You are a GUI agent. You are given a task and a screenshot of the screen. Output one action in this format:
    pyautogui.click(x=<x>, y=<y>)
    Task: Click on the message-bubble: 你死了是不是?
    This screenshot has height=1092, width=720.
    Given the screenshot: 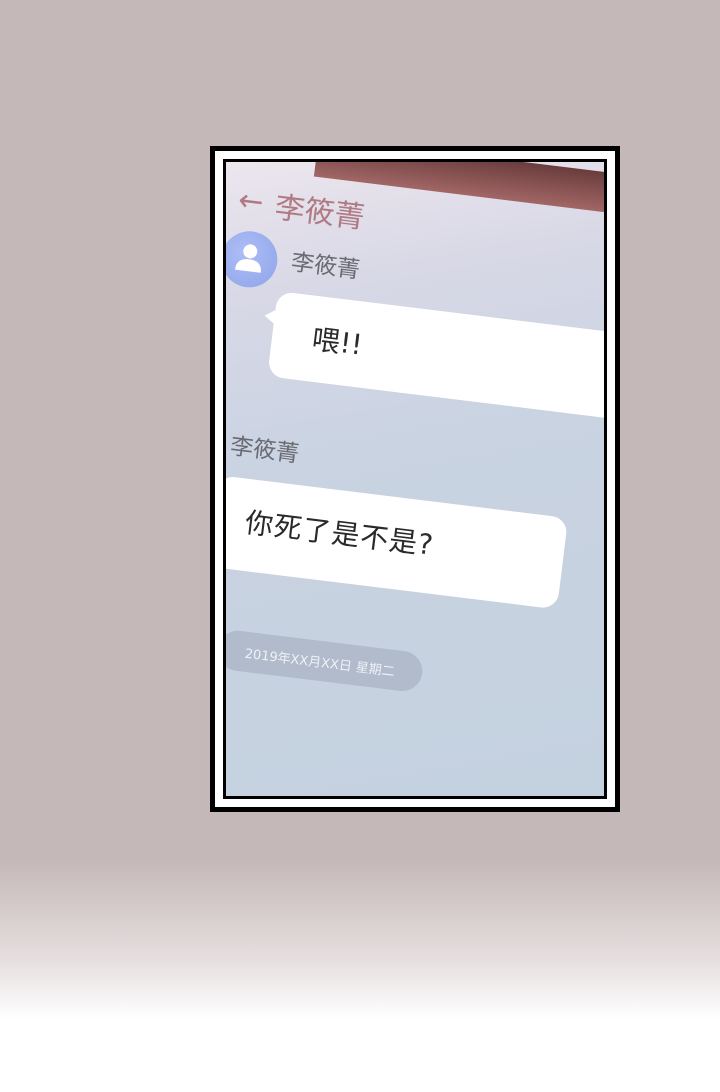 What is the action you would take?
    pyautogui.click(x=397, y=542)
    